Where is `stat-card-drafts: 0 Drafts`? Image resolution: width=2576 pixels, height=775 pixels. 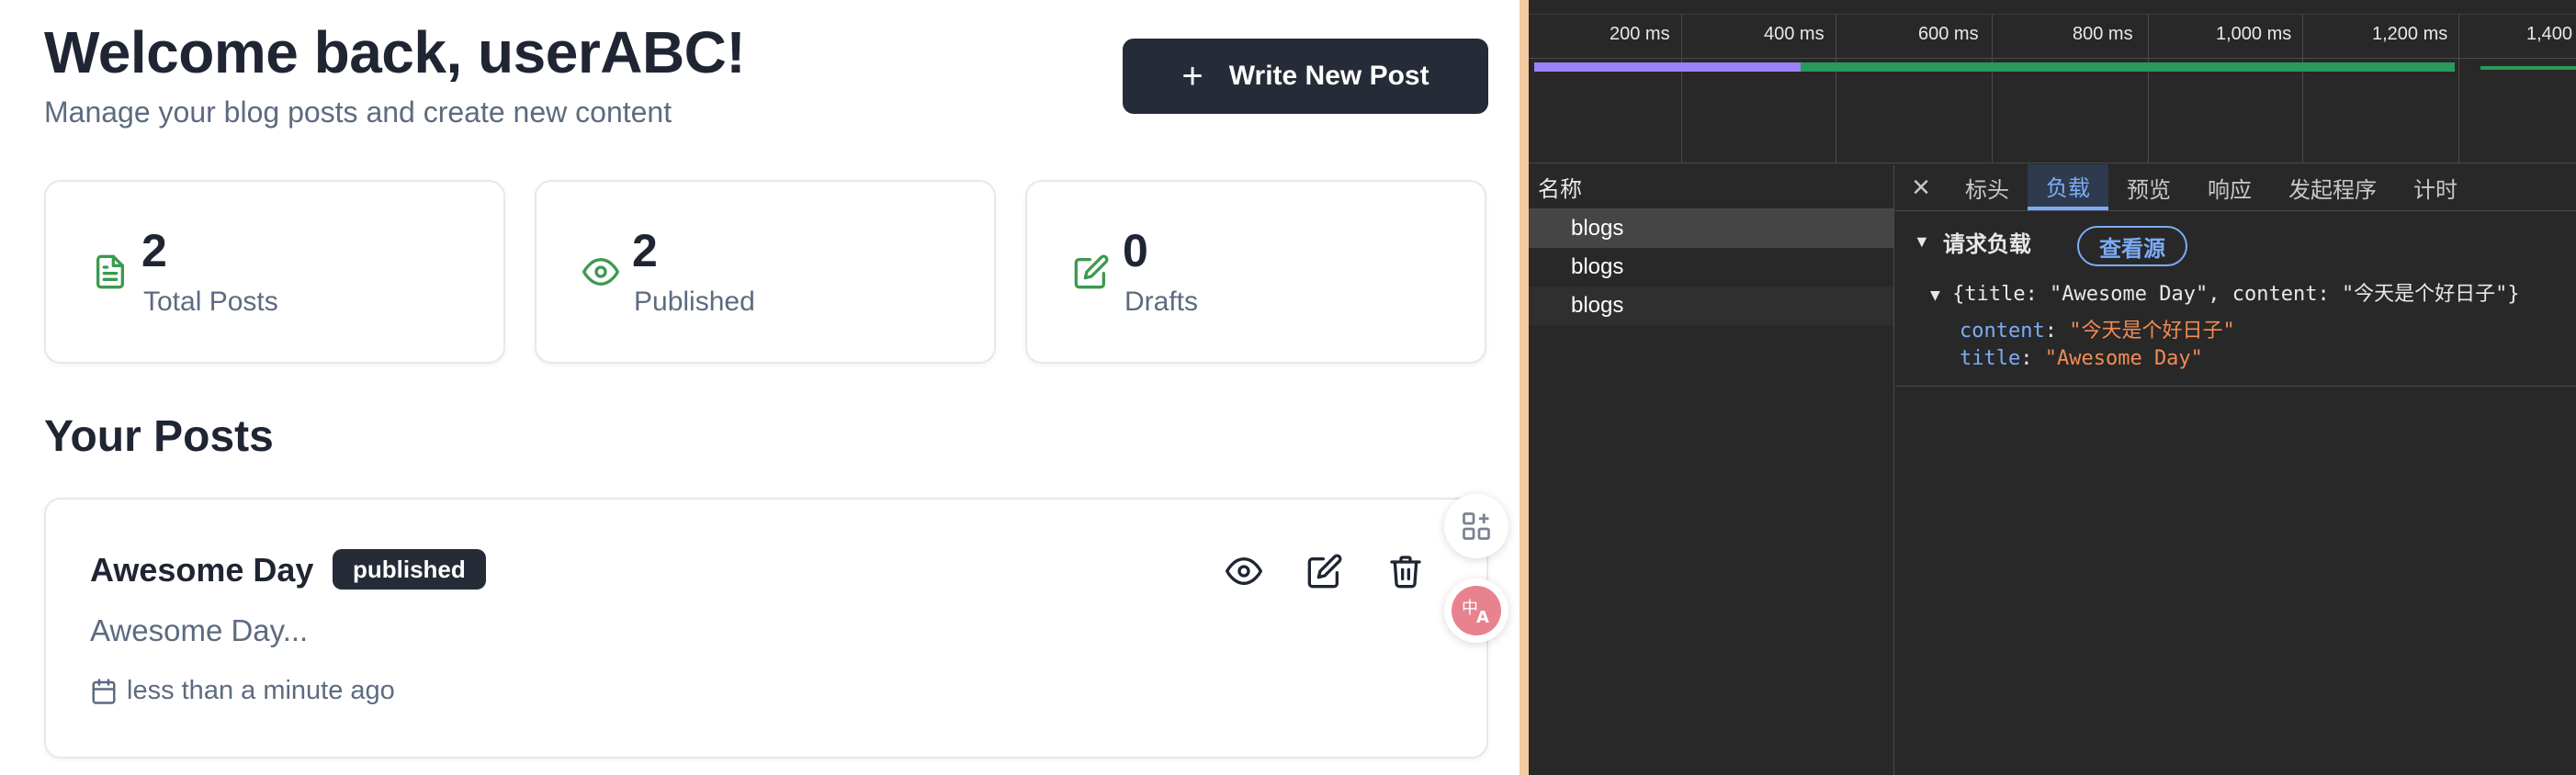 stat-card-drafts: 0 Drafts is located at coordinates (1255, 272).